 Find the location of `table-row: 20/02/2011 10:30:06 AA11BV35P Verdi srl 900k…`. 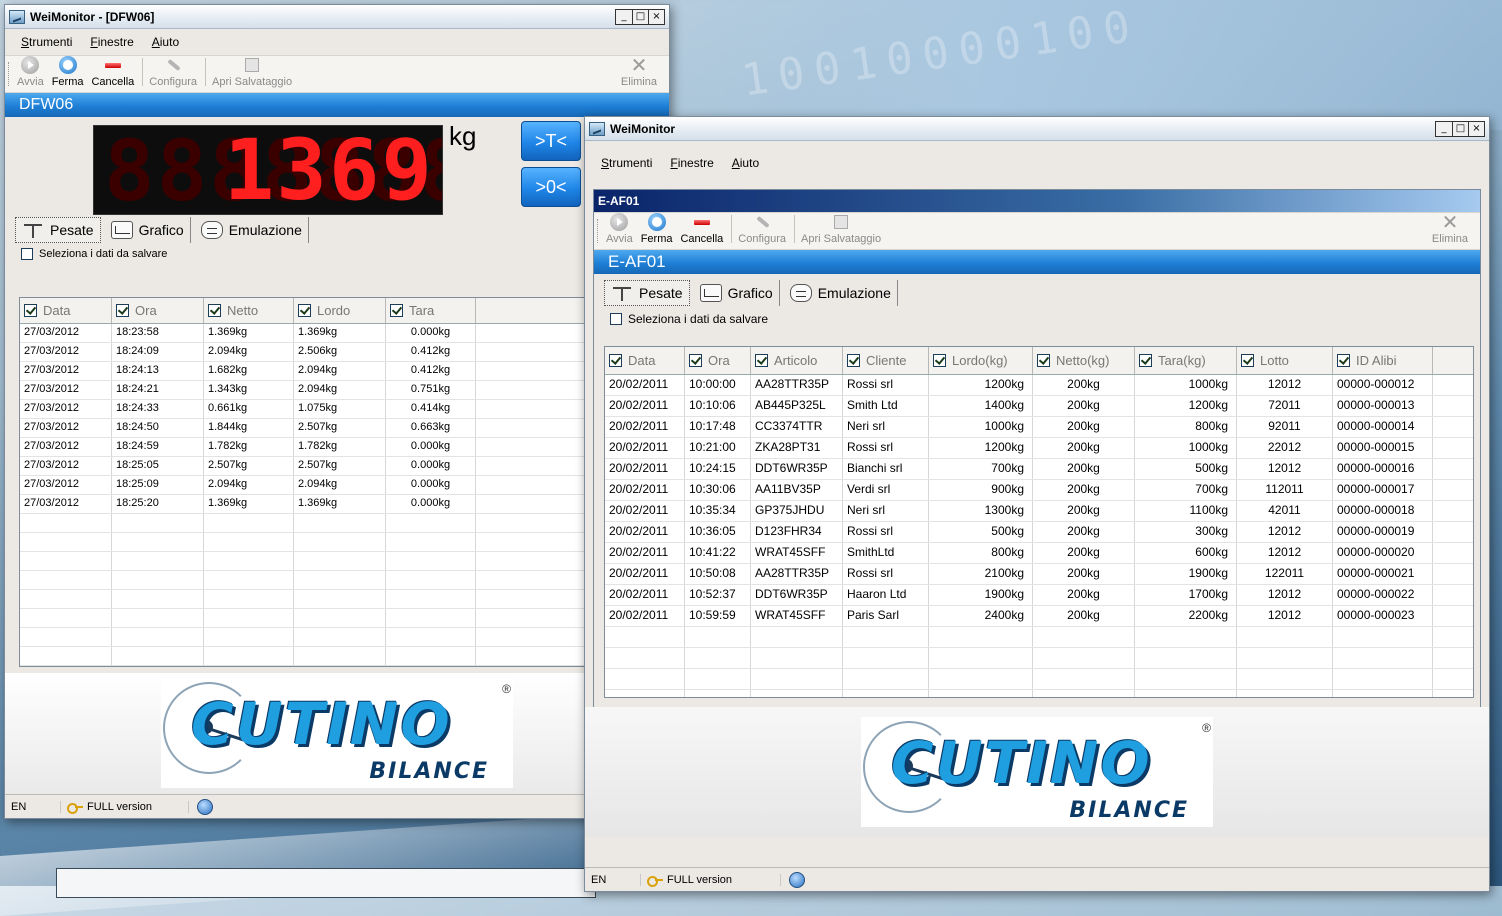

table-row: 20/02/2011 10:30:06 AA11BV35P Verdi srl 900k… is located at coordinates (1039, 490).